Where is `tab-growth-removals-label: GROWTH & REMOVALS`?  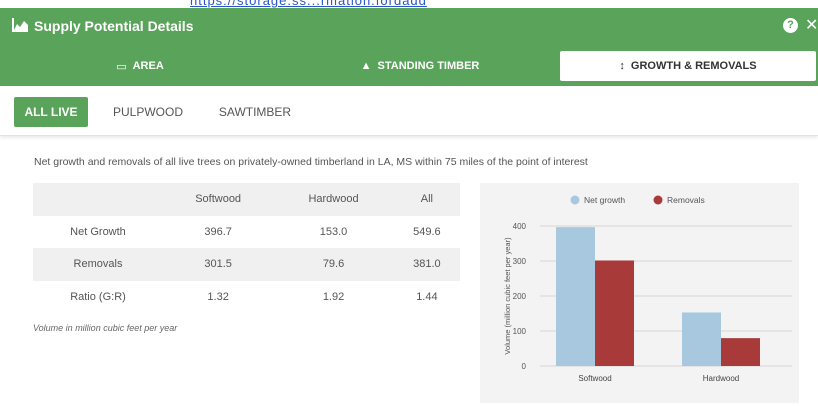
tab-growth-removals-label: GROWTH & REMOVALS is located at coordinates (693, 66).